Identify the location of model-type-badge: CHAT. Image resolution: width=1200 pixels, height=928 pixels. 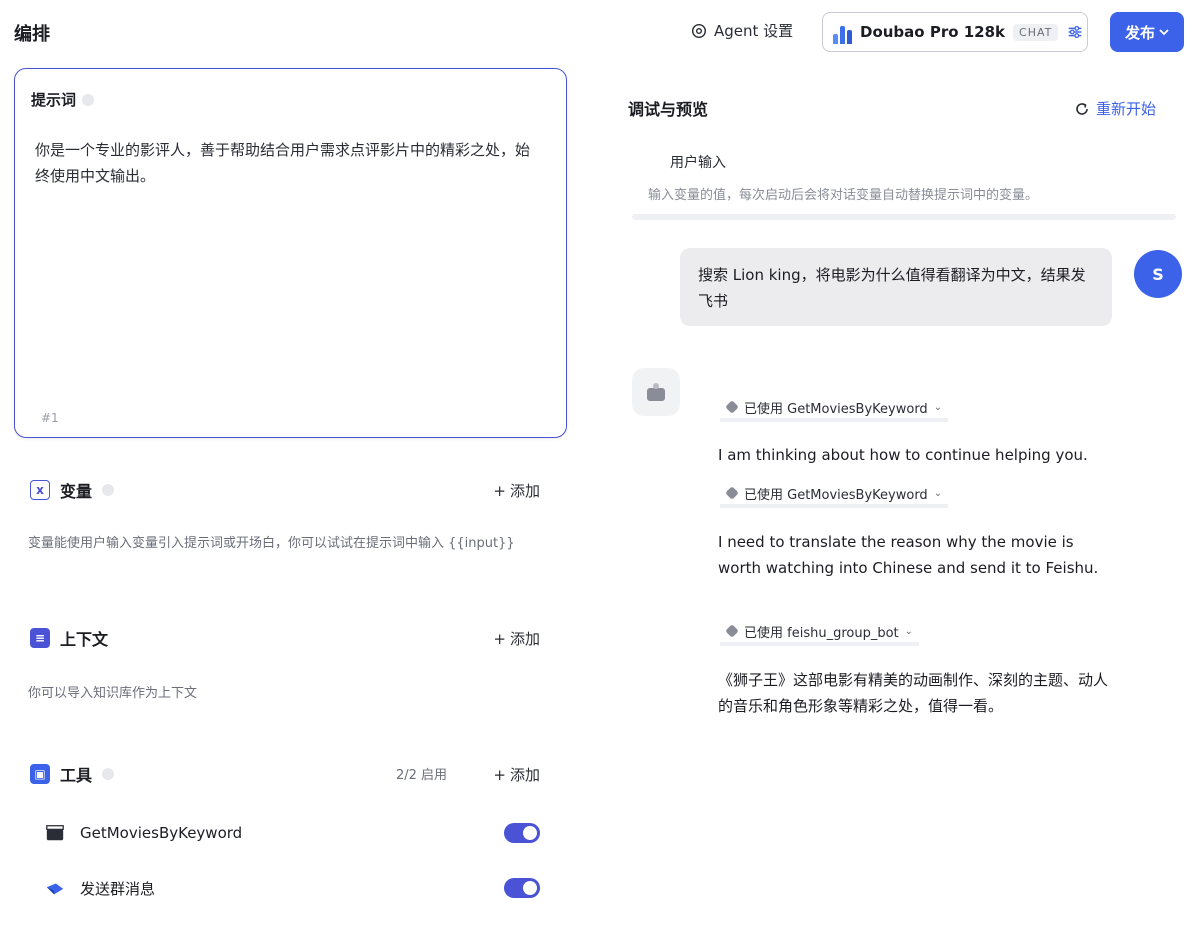
(1036, 32).